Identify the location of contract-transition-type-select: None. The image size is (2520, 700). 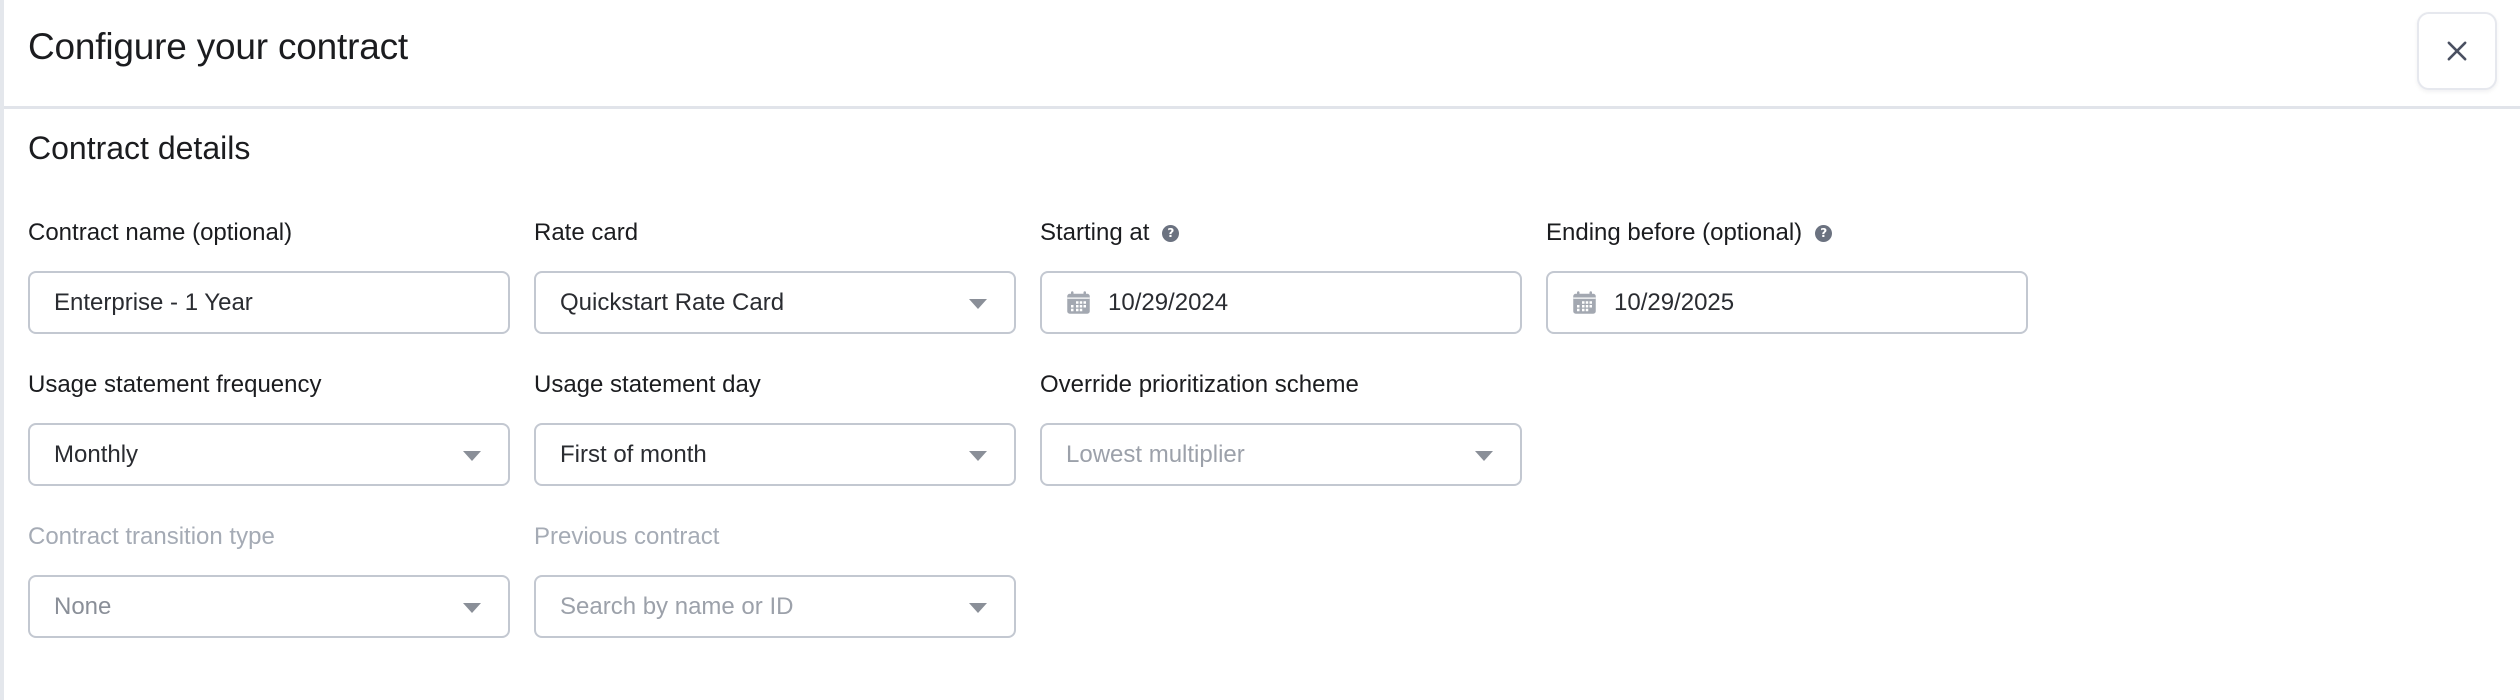
(269, 606).